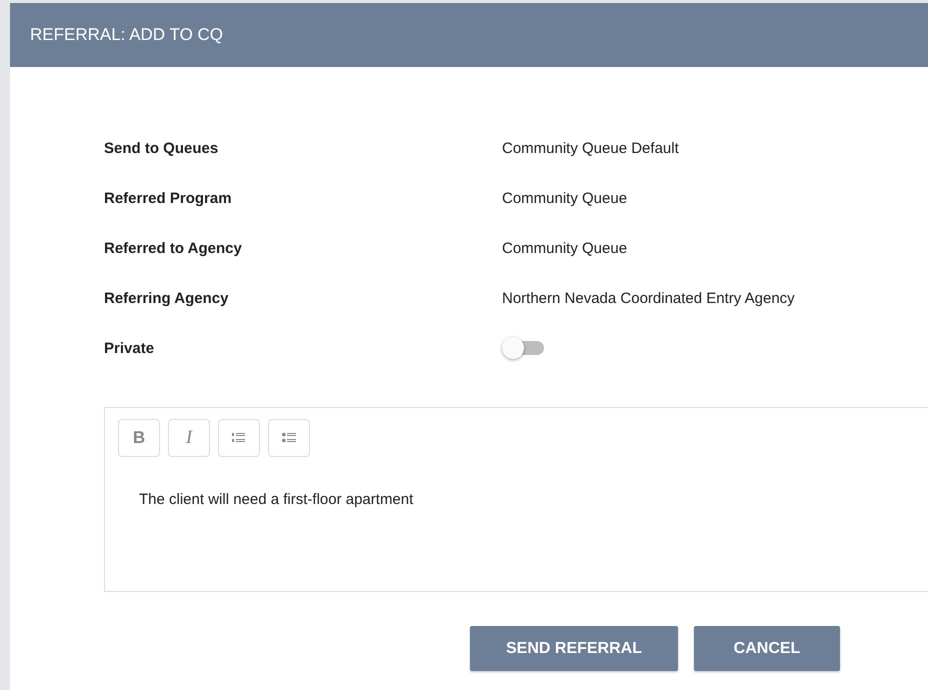 The image size is (928, 690). I want to click on bold-button: B, so click(139, 438).